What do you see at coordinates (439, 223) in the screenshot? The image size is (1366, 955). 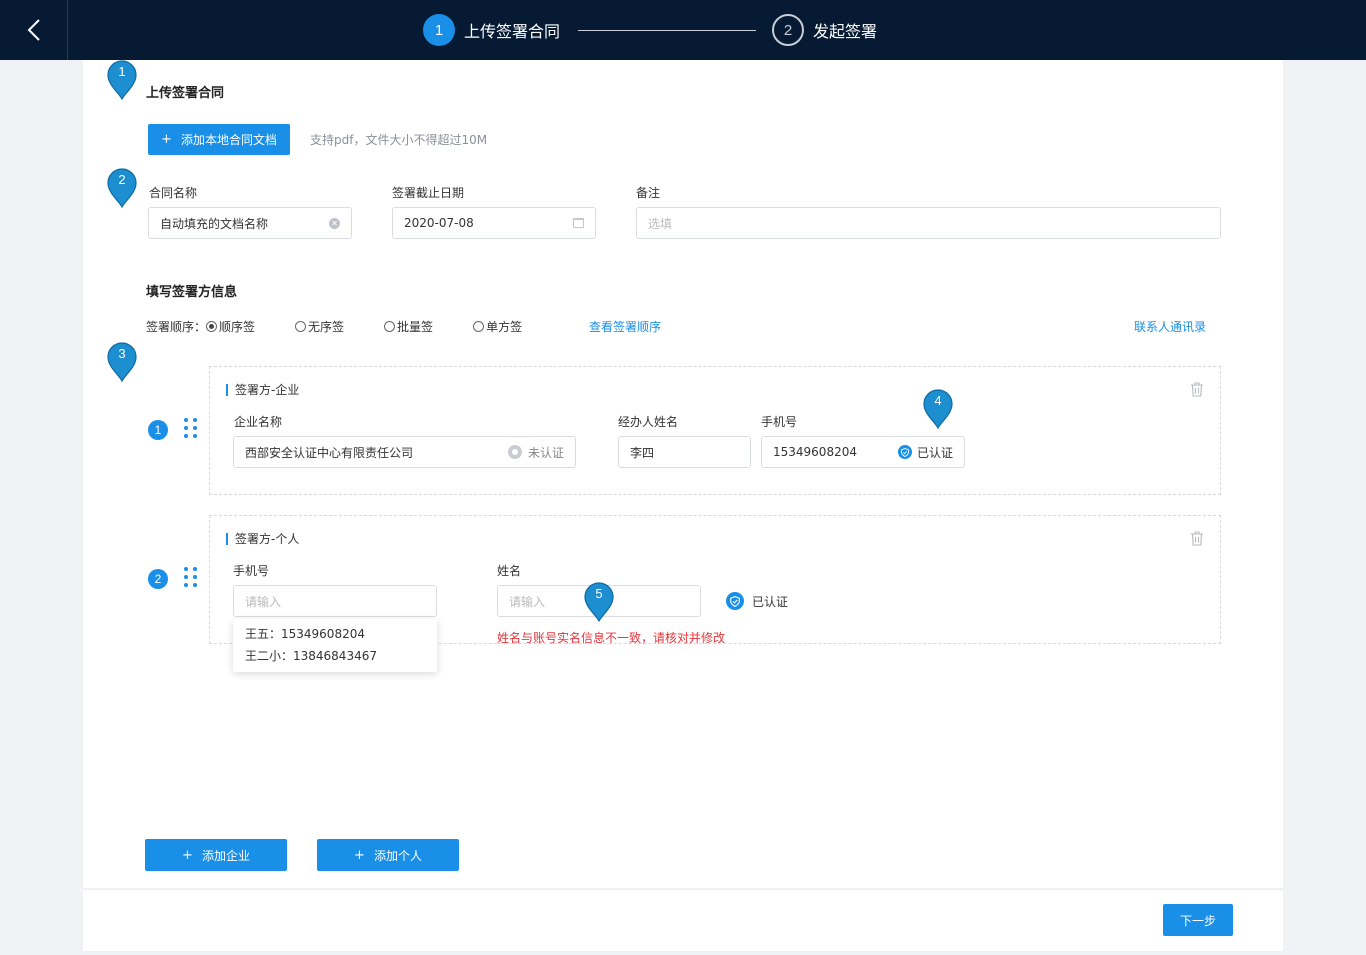 I see `deadline-value: 2020-07-08` at bounding box center [439, 223].